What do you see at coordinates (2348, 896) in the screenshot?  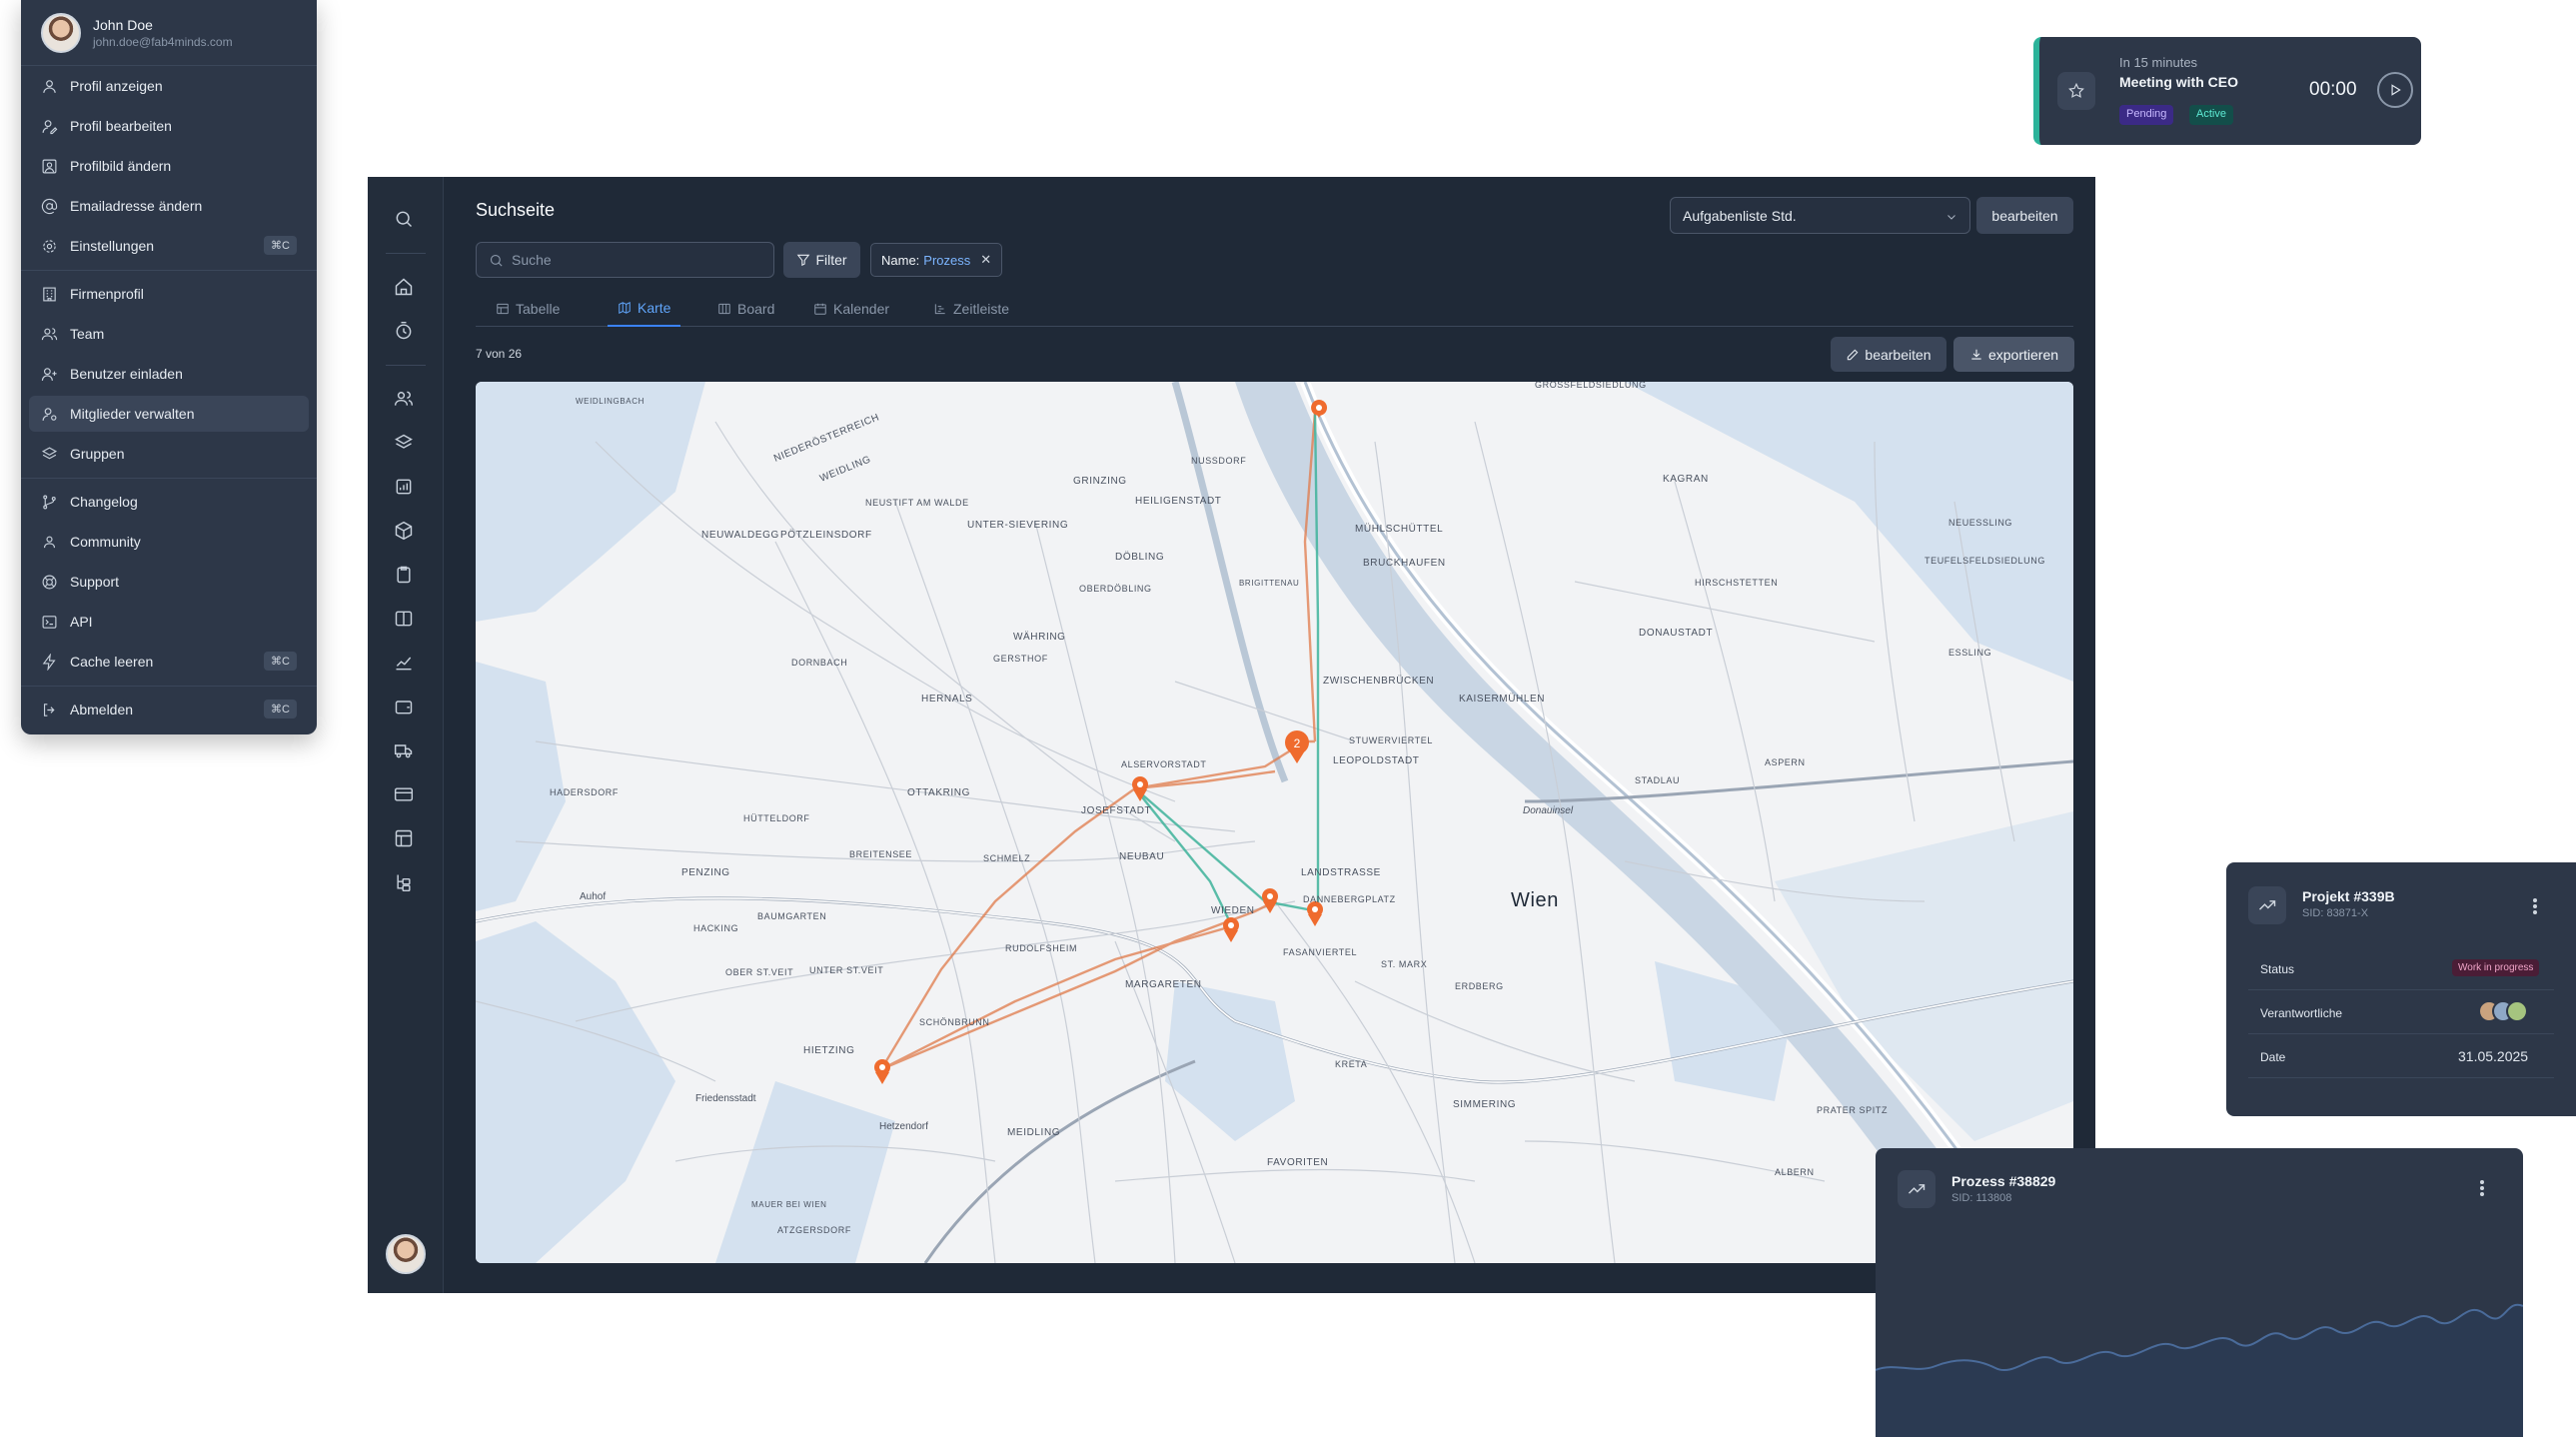 I see `project-title: Projekt #339B` at bounding box center [2348, 896].